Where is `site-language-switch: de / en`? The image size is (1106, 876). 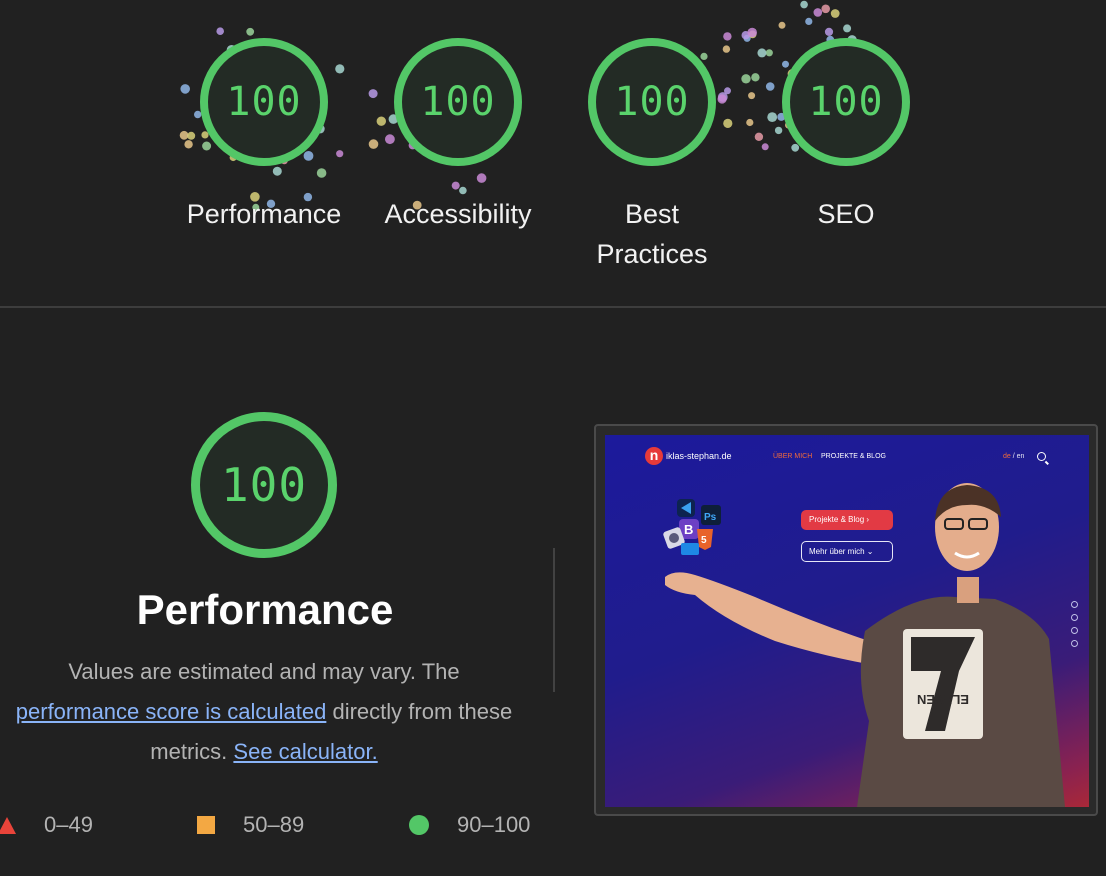
site-language-switch: de / en is located at coordinates (1013, 456).